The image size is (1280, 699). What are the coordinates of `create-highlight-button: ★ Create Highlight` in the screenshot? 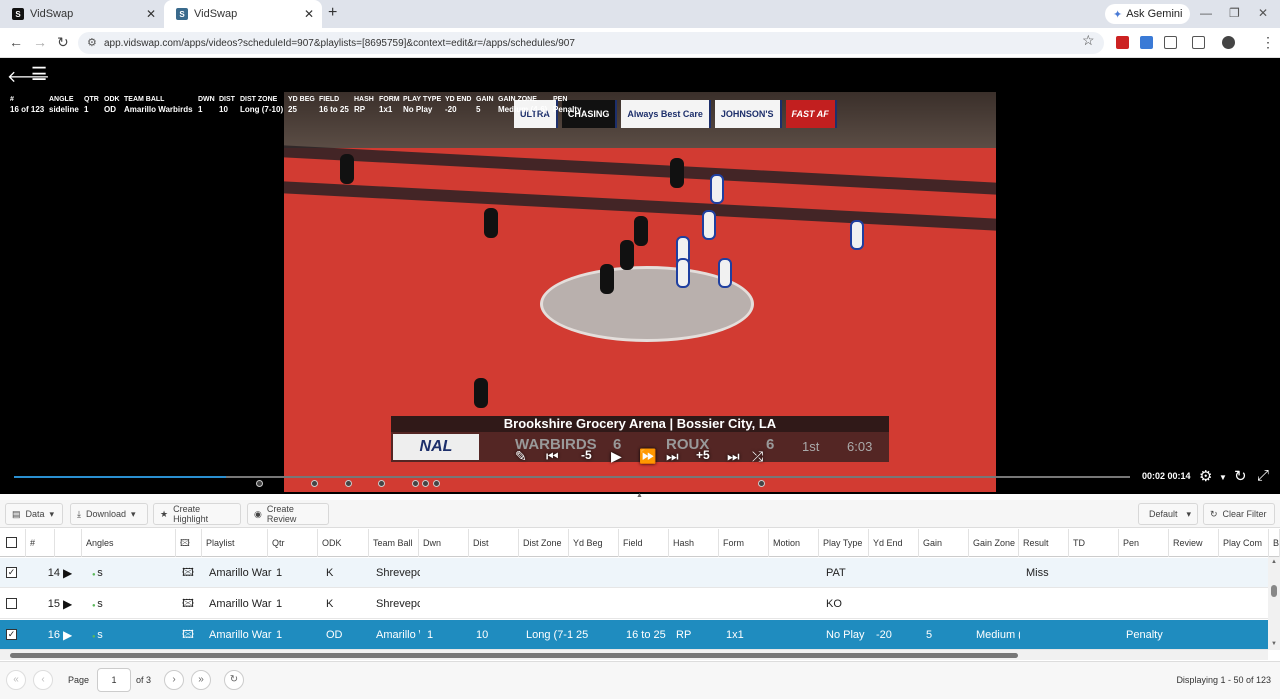 It's located at (197, 514).